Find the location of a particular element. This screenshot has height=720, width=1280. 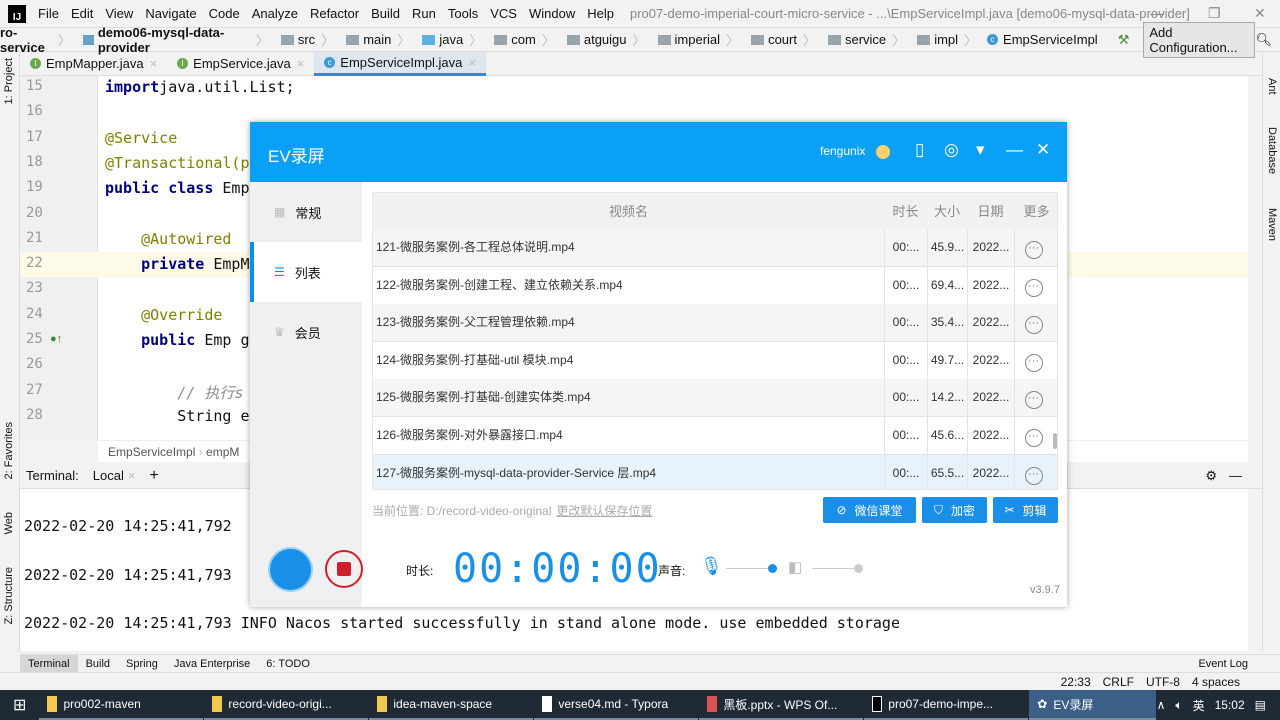

build-tool-button: Build is located at coordinates (98, 664).